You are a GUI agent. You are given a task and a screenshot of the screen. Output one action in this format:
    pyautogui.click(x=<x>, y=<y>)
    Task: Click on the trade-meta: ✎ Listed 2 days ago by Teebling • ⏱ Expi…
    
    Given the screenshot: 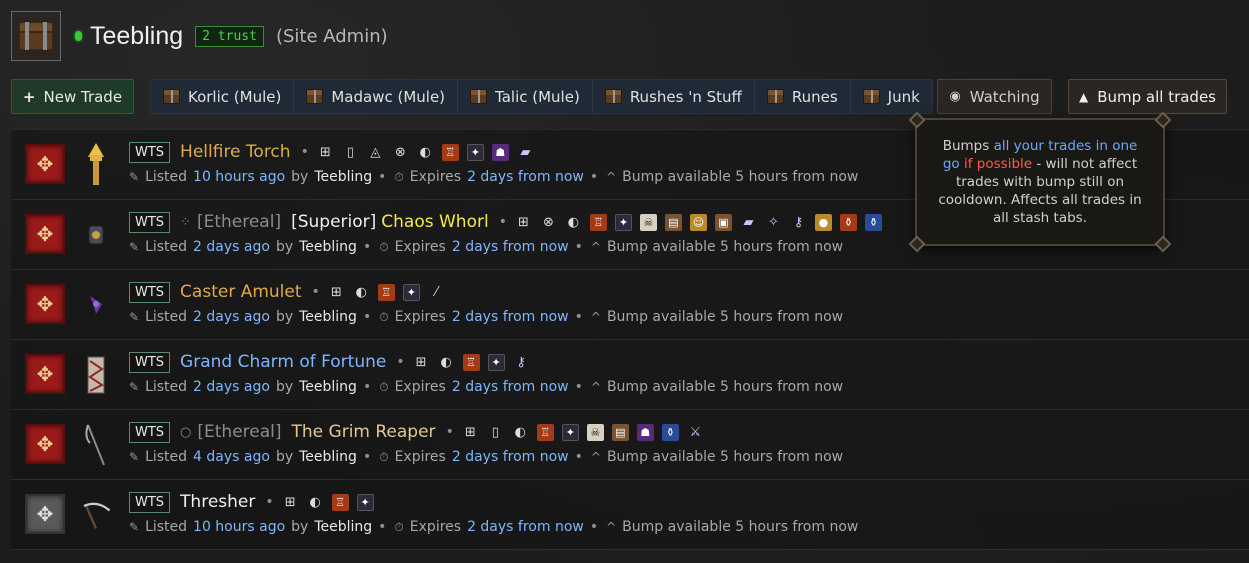 What is the action you would take?
    pyautogui.click(x=486, y=387)
    